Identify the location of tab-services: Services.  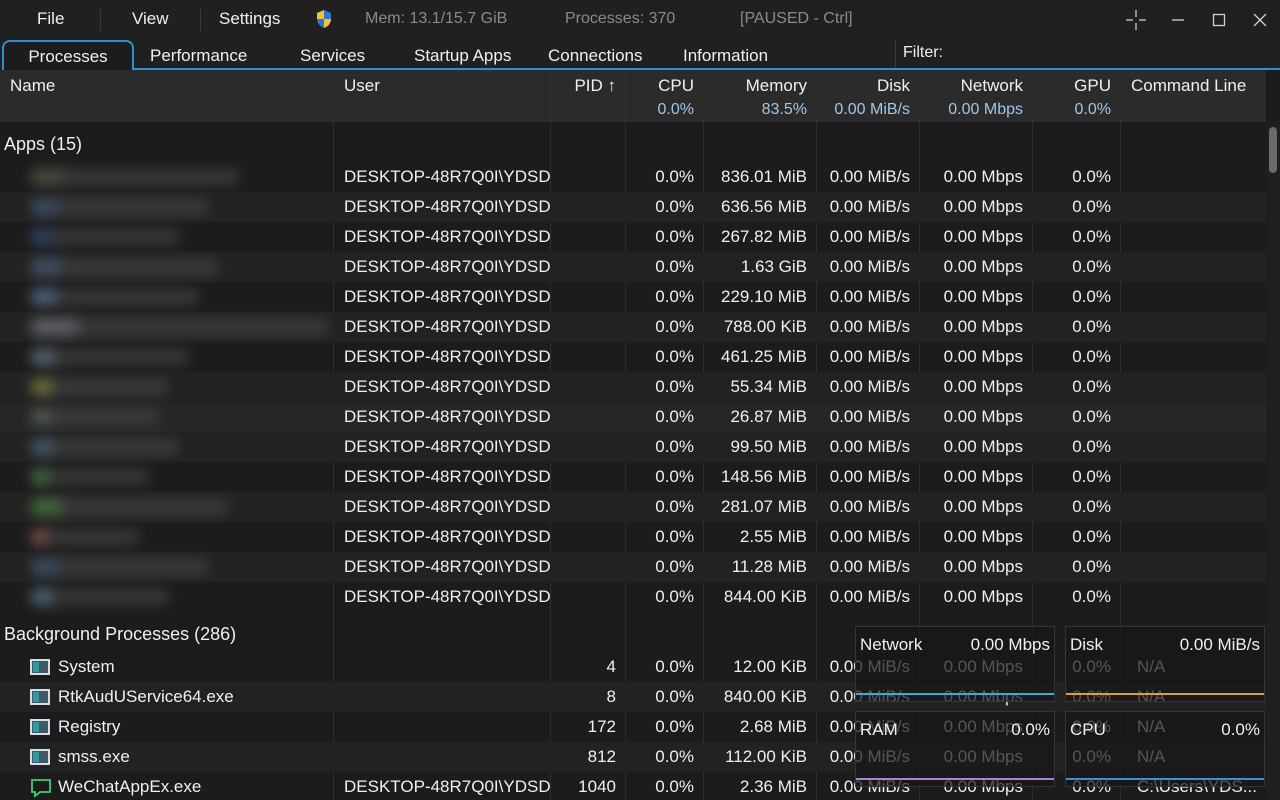
(332, 56).